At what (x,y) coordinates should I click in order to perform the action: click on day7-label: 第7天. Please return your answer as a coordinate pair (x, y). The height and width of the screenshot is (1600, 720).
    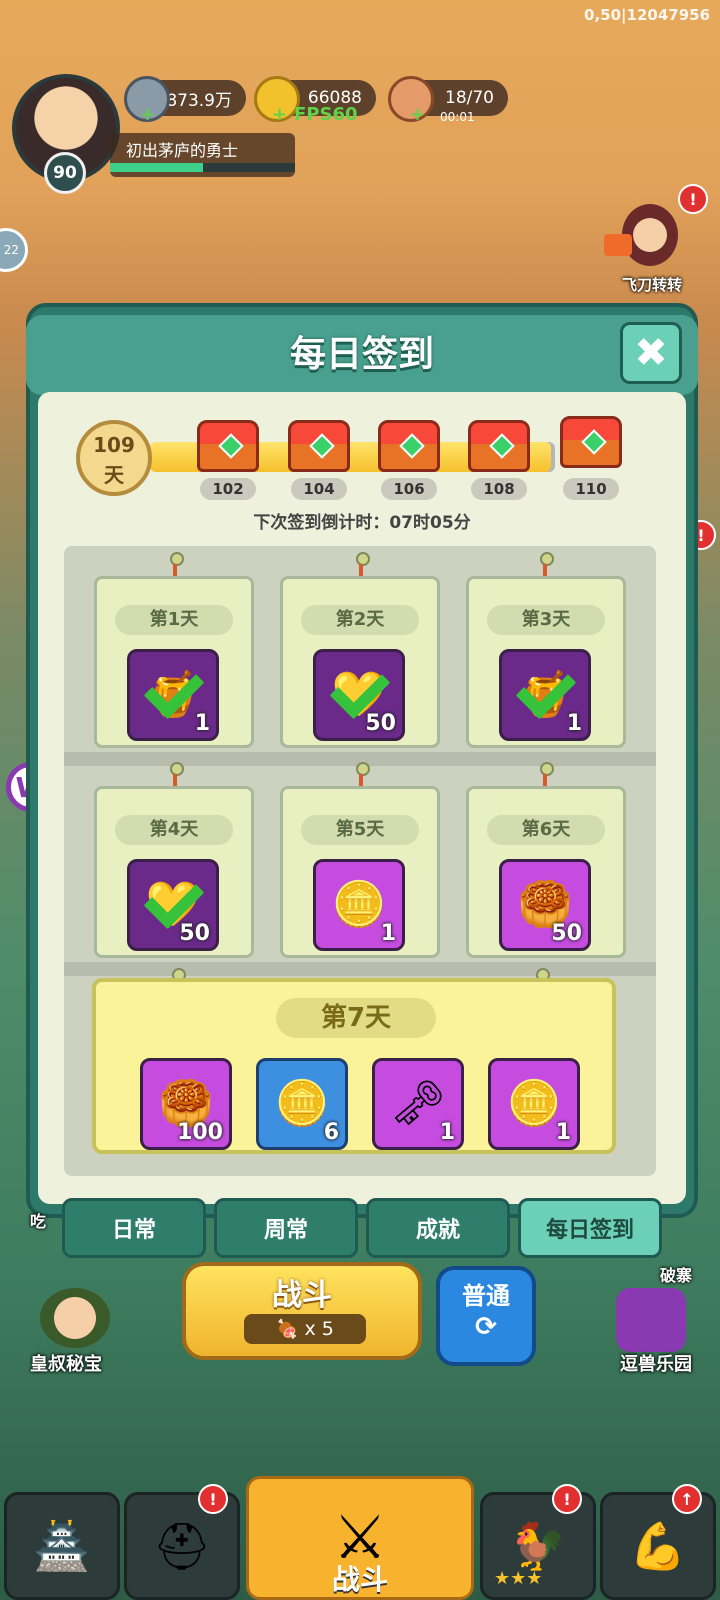
    Looking at the image, I should click on (356, 1018).